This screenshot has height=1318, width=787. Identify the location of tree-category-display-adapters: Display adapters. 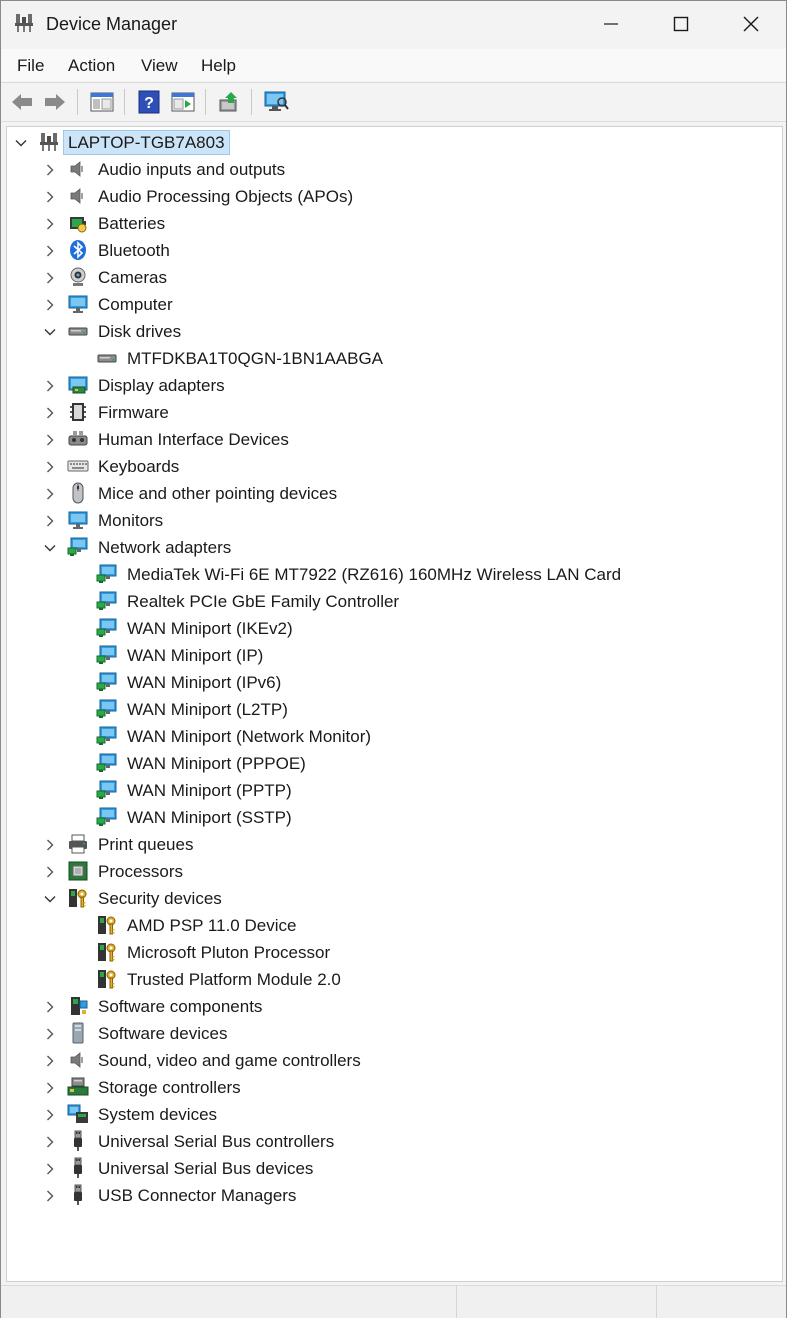
(392, 385).